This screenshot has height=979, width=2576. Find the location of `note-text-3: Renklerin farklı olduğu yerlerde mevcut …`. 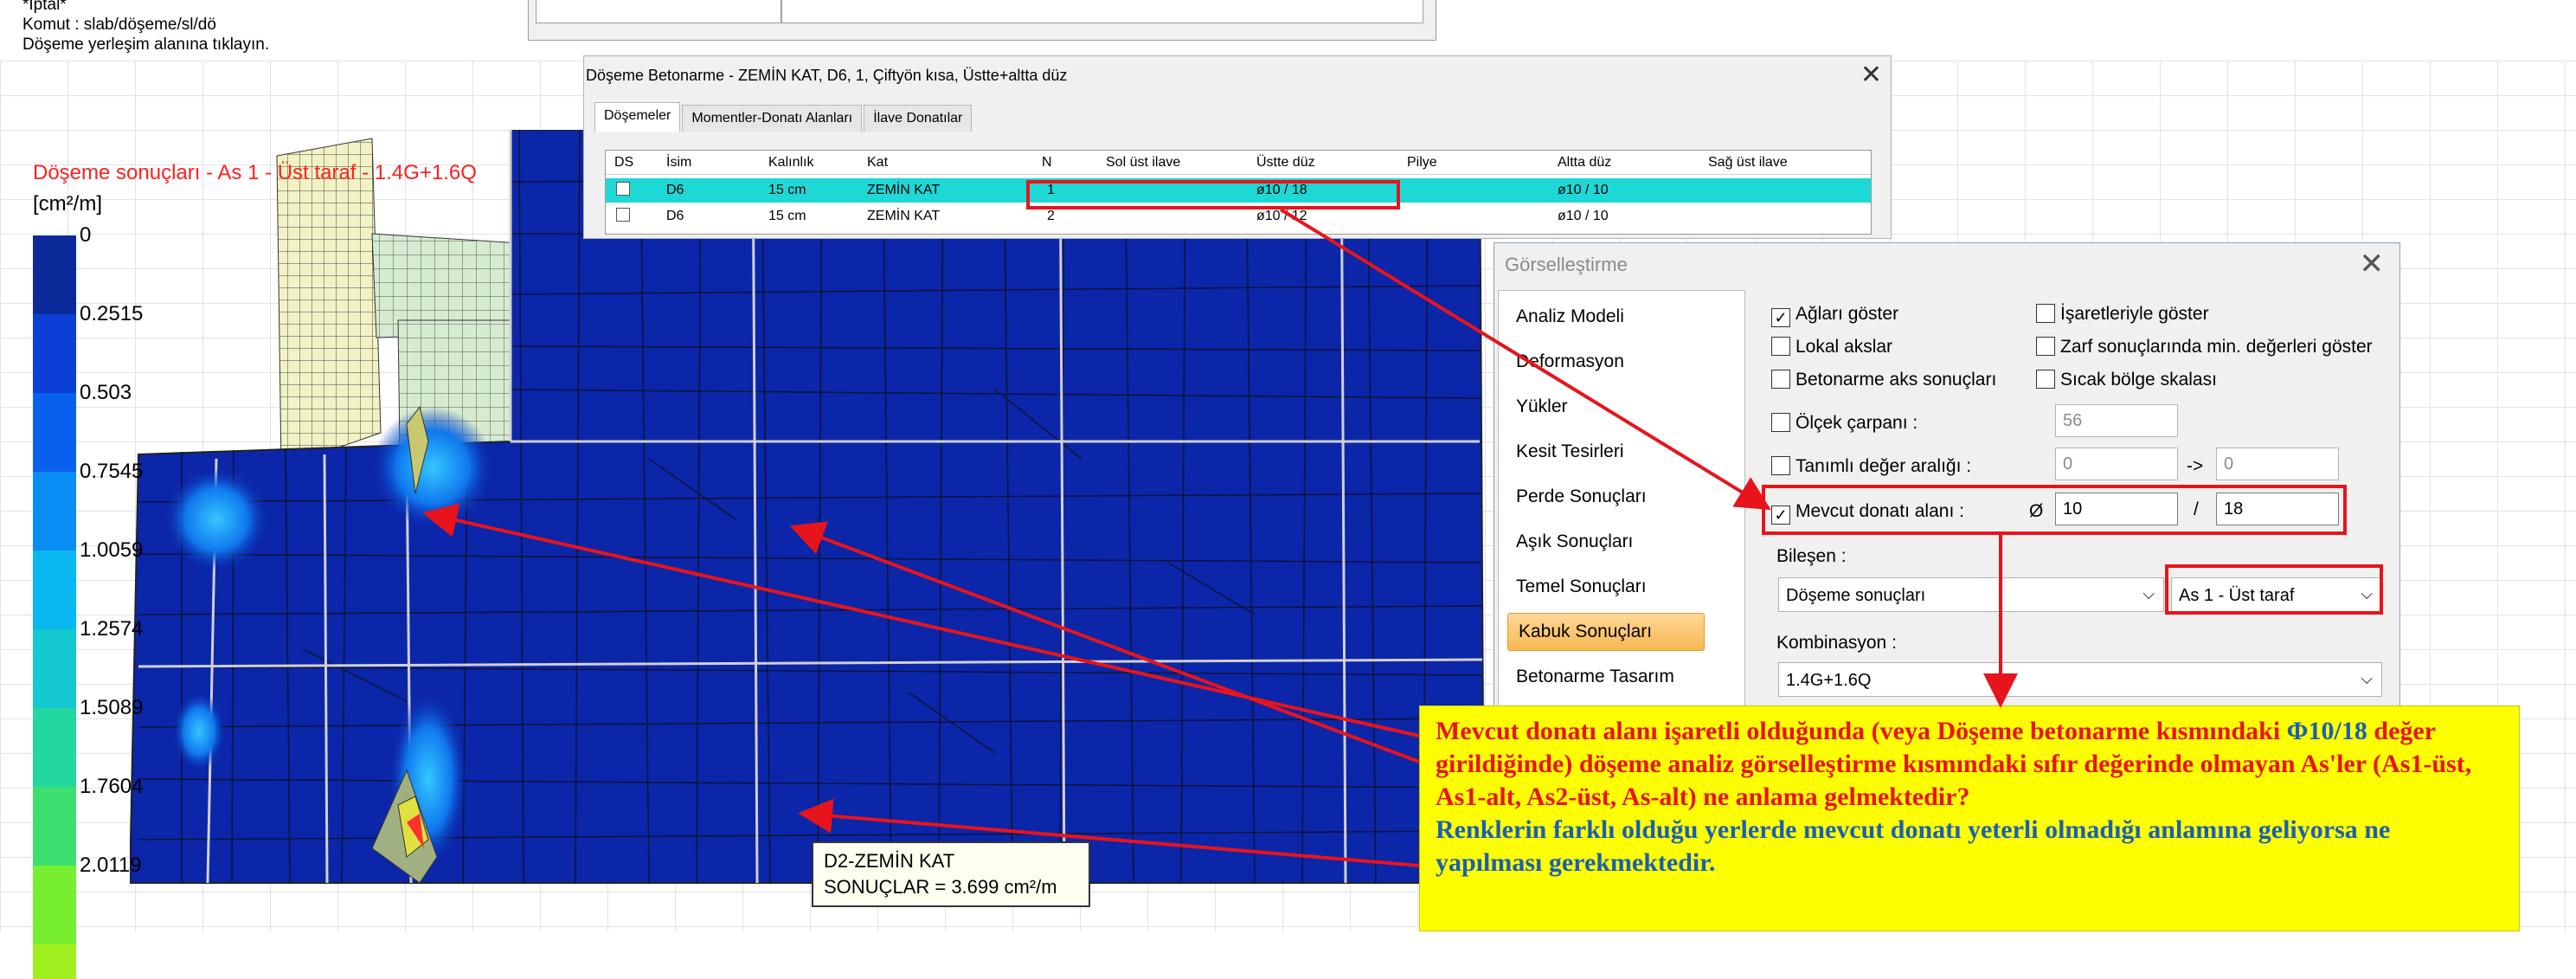

note-text-3: Renklerin farklı olduğu yerlerde mevcut … is located at coordinates (1914, 846).